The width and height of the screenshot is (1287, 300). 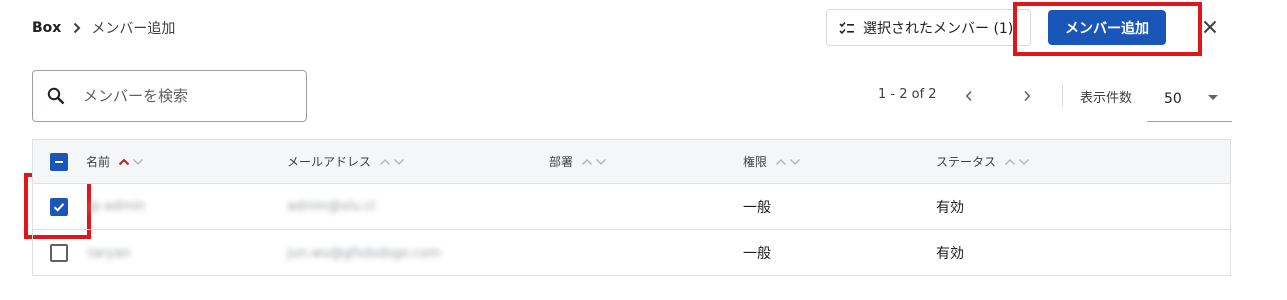 I want to click on member-name: taryan, so click(x=109, y=253).